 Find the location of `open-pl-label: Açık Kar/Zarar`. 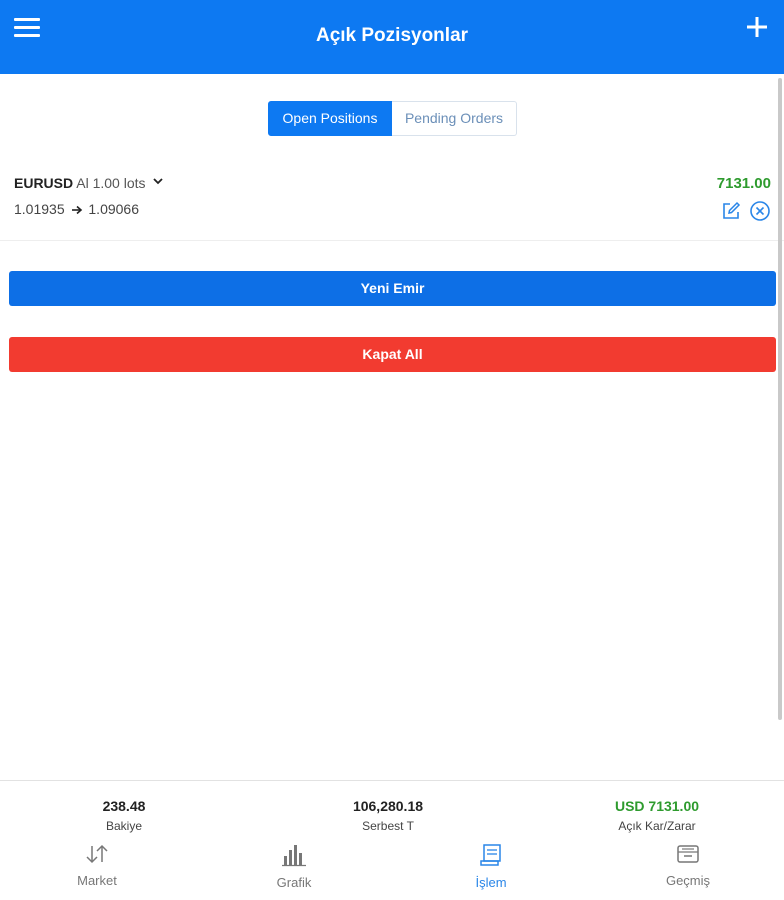

open-pl-label: Açık Kar/Zarar is located at coordinates (657, 826).